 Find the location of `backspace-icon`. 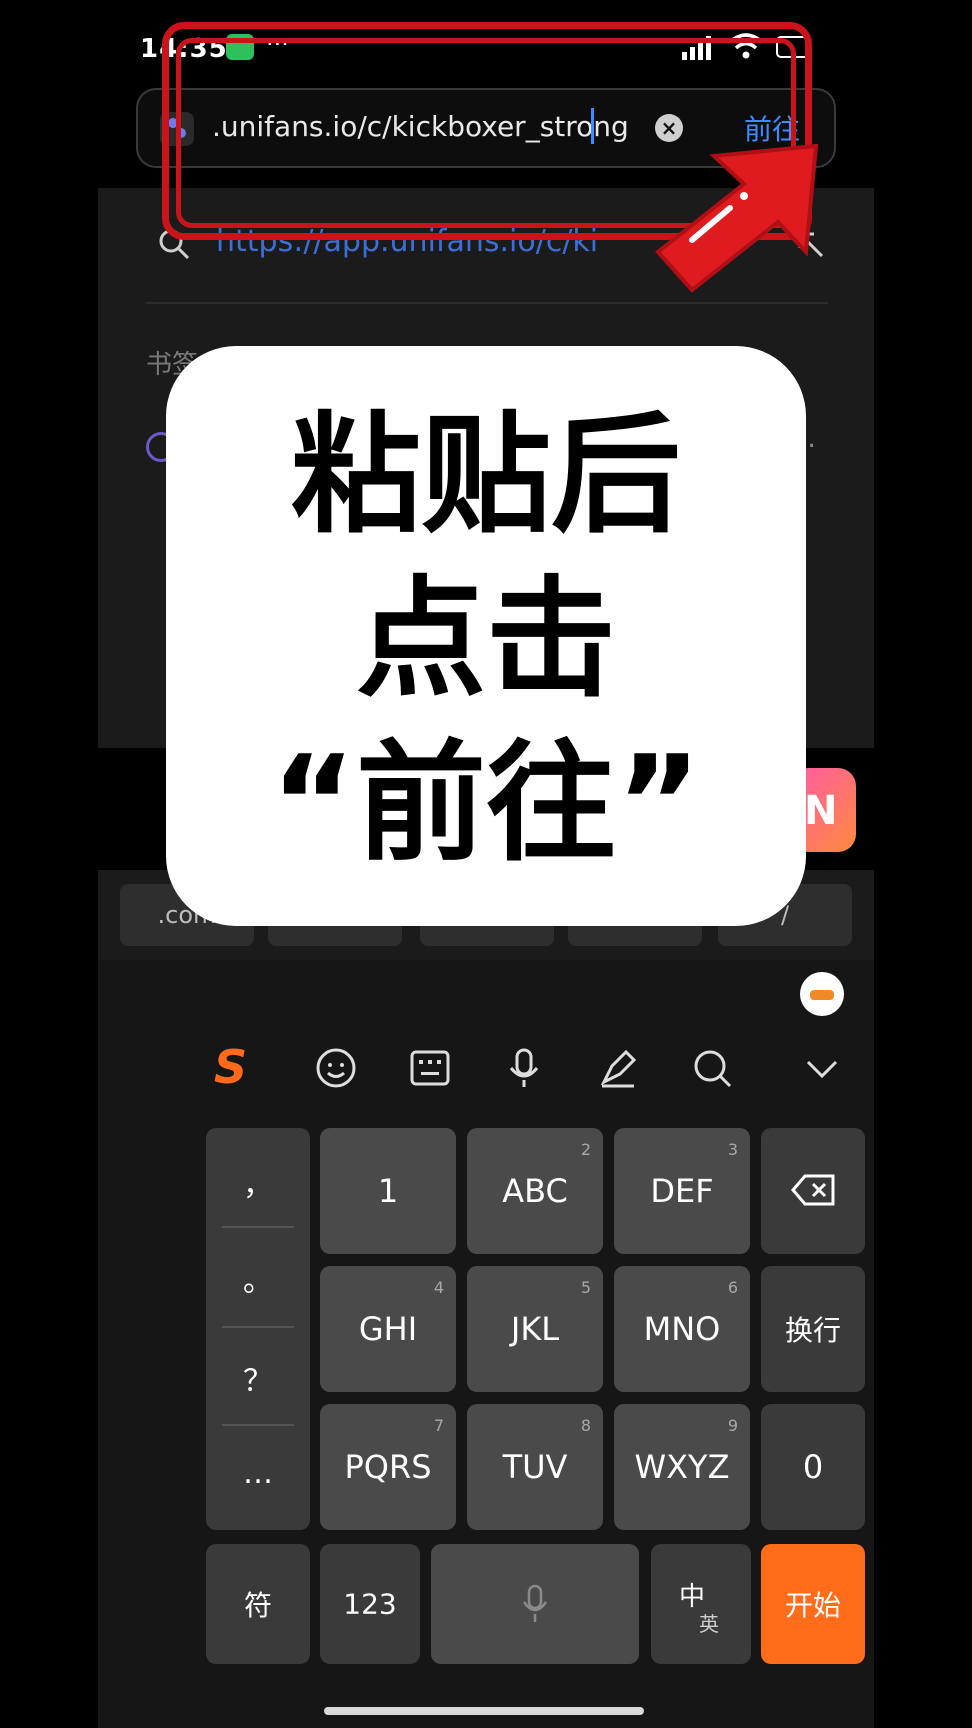

backspace-icon is located at coordinates (813, 1190).